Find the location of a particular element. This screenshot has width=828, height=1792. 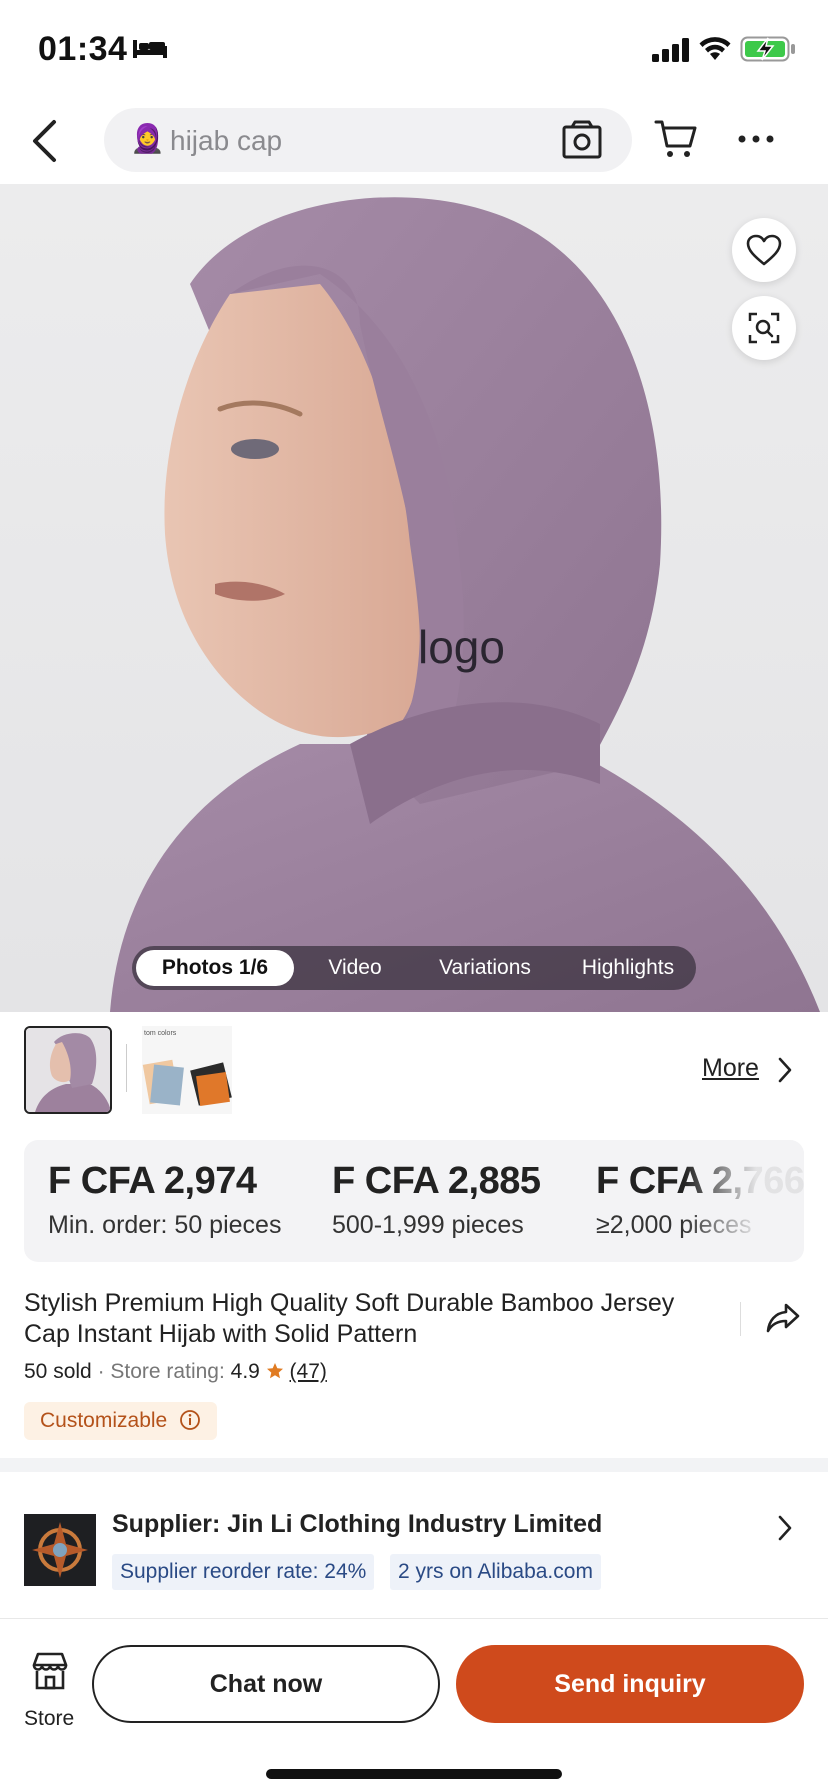

media-tabs: Photos 1/6 Video Variations Highlights is located at coordinates (414, 968).